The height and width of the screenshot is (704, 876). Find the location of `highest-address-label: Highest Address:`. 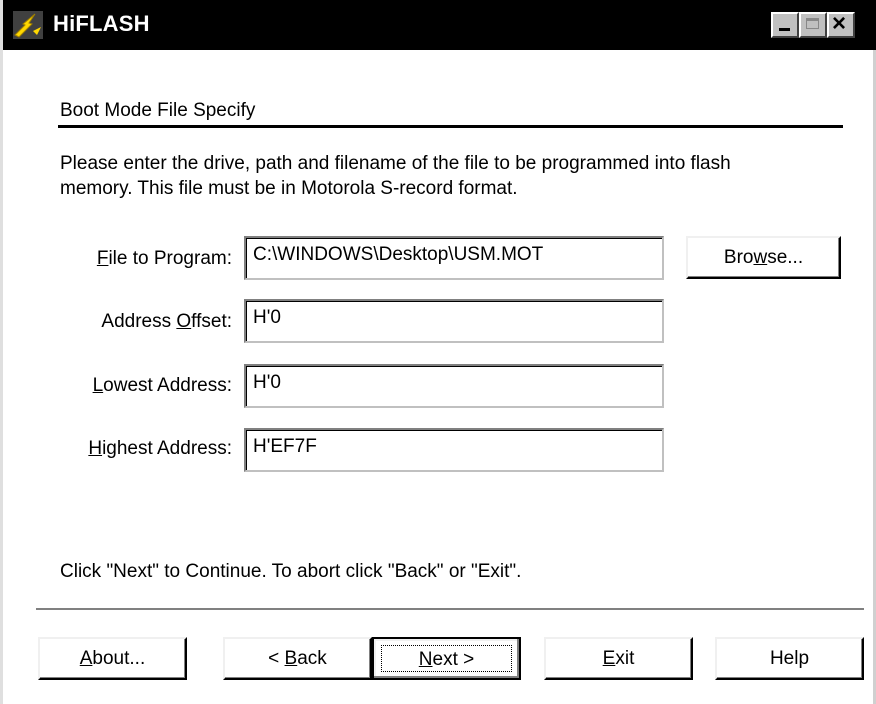

highest-address-label: Highest Address: is located at coordinates (160, 448).